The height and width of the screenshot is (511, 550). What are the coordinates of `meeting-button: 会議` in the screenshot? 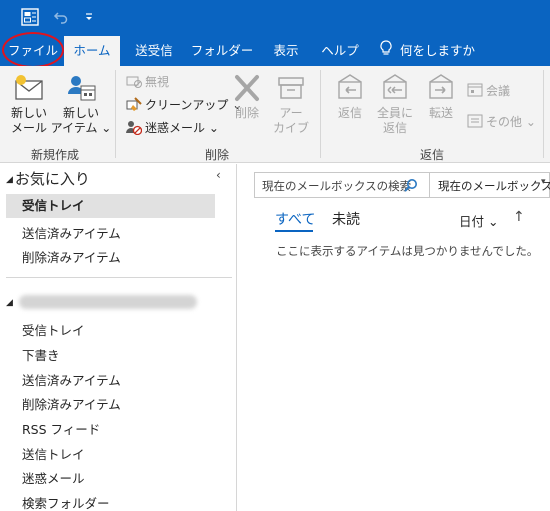 It's located at (488, 90).